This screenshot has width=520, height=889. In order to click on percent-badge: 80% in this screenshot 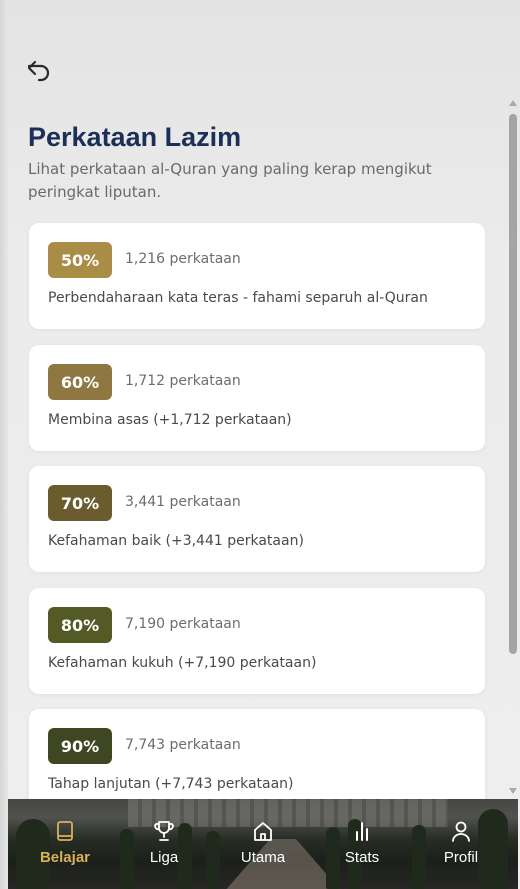, I will do `click(80, 625)`.